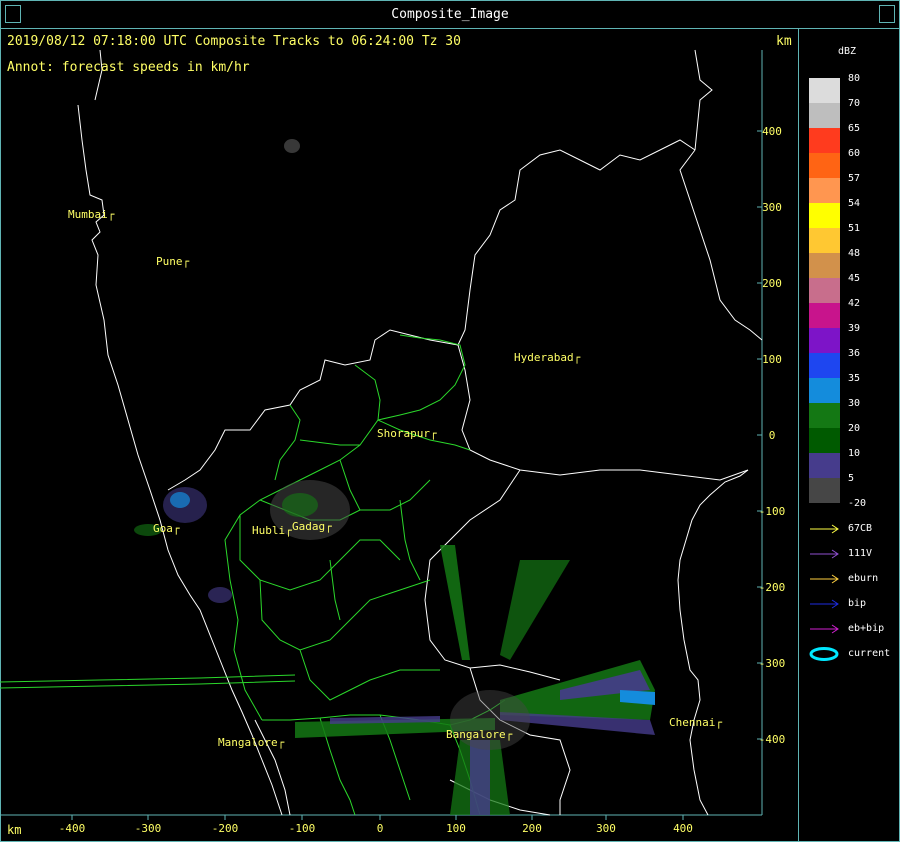 This screenshot has height=842, width=900. What do you see at coordinates (251, 742) in the screenshot?
I see `city-label: Mangalore┌` at bounding box center [251, 742].